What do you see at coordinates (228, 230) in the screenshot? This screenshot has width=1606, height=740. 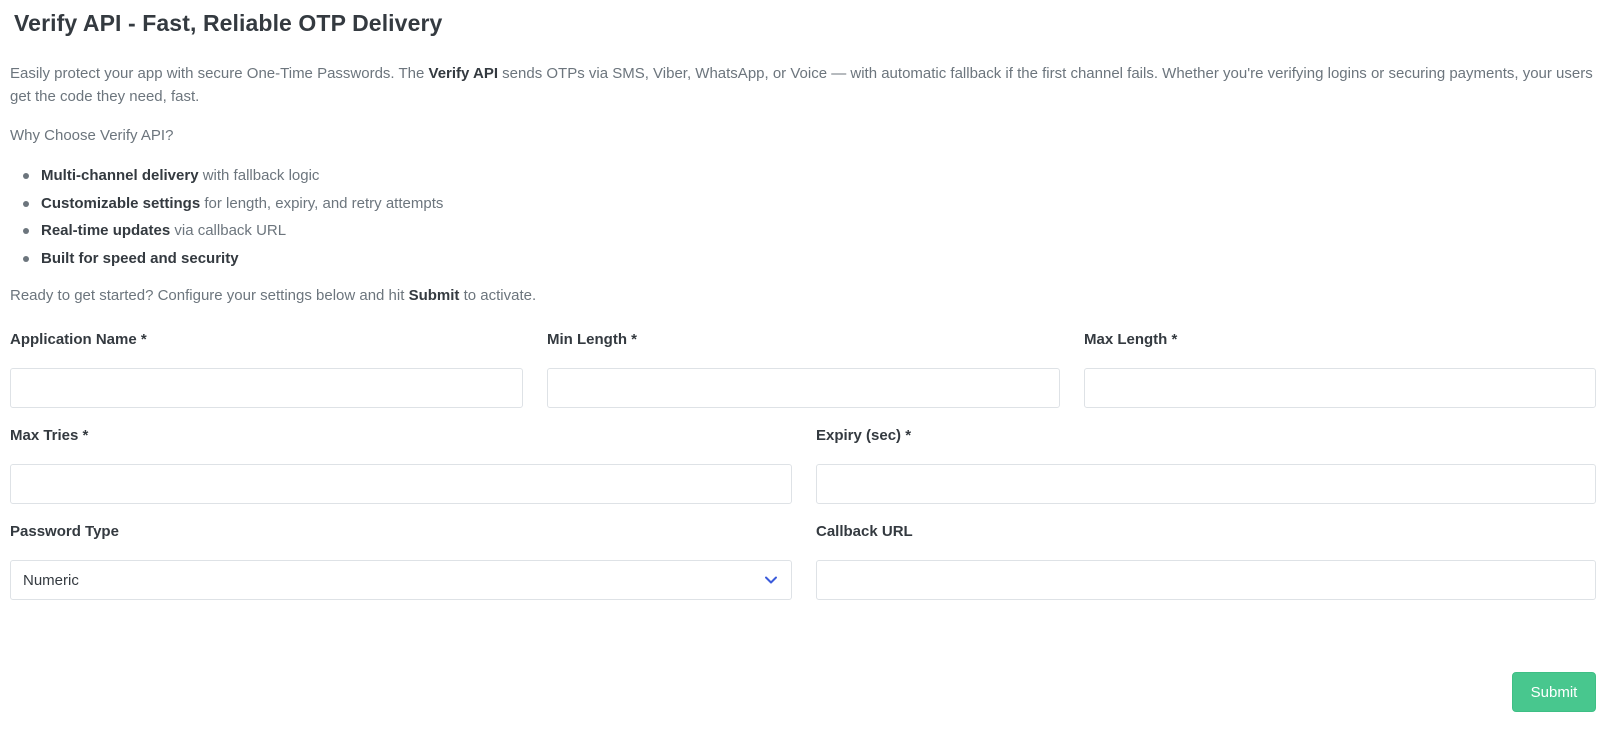 I see `feature-rest: via callback URL` at bounding box center [228, 230].